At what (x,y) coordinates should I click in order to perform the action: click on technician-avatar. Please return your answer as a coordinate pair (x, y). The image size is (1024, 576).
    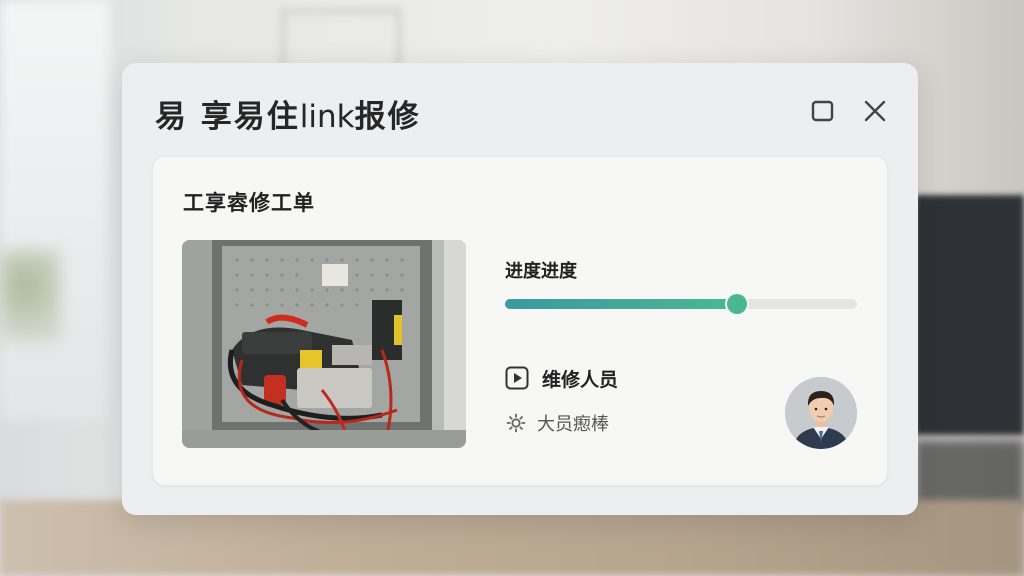
    Looking at the image, I should click on (821, 413).